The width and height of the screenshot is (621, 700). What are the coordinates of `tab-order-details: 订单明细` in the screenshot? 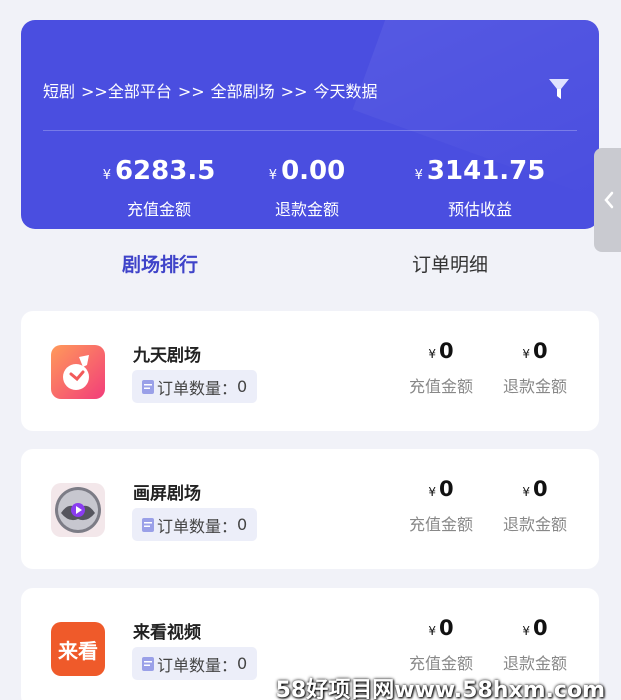 It's located at (450, 263).